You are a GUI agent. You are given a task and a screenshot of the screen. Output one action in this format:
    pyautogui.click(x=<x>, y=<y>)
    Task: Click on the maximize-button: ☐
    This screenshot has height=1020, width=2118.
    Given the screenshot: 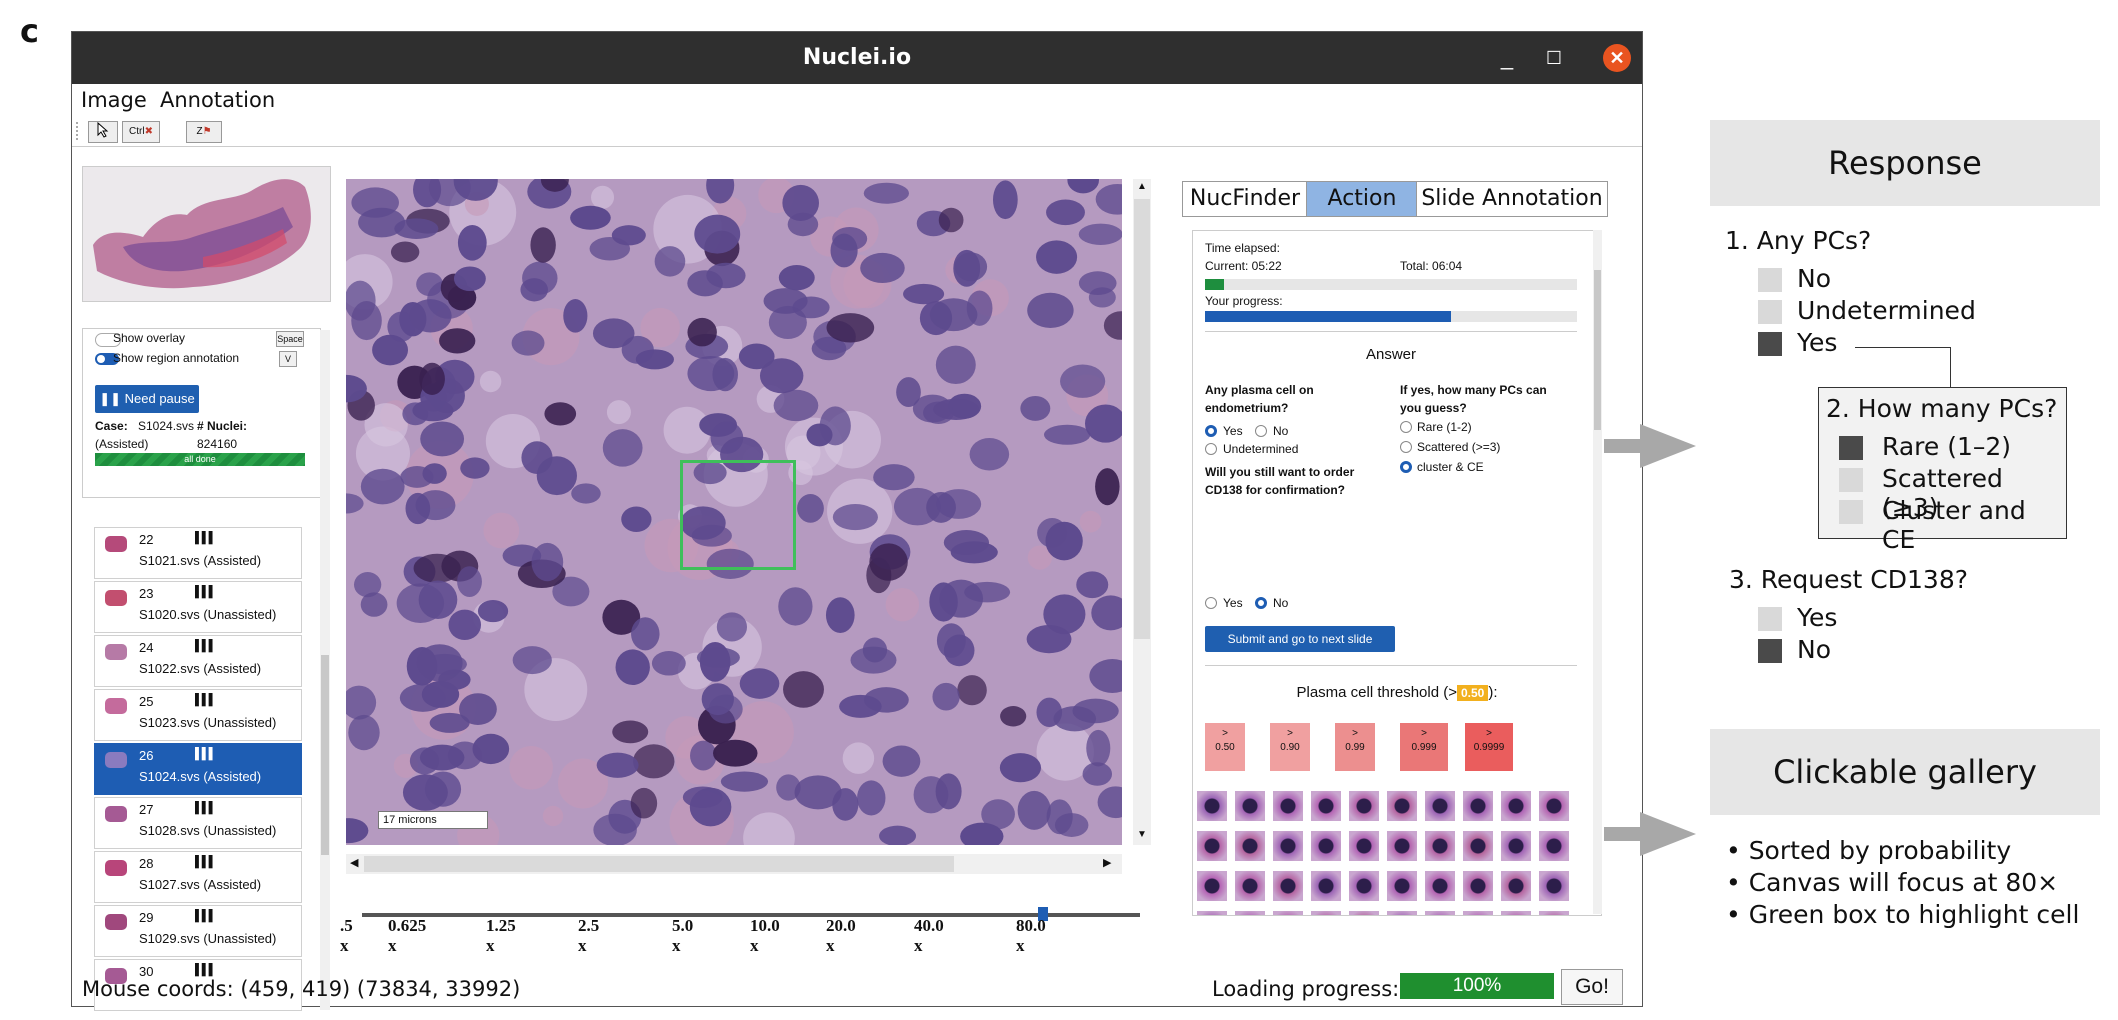 What is the action you would take?
    pyautogui.click(x=1554, y=58)
    